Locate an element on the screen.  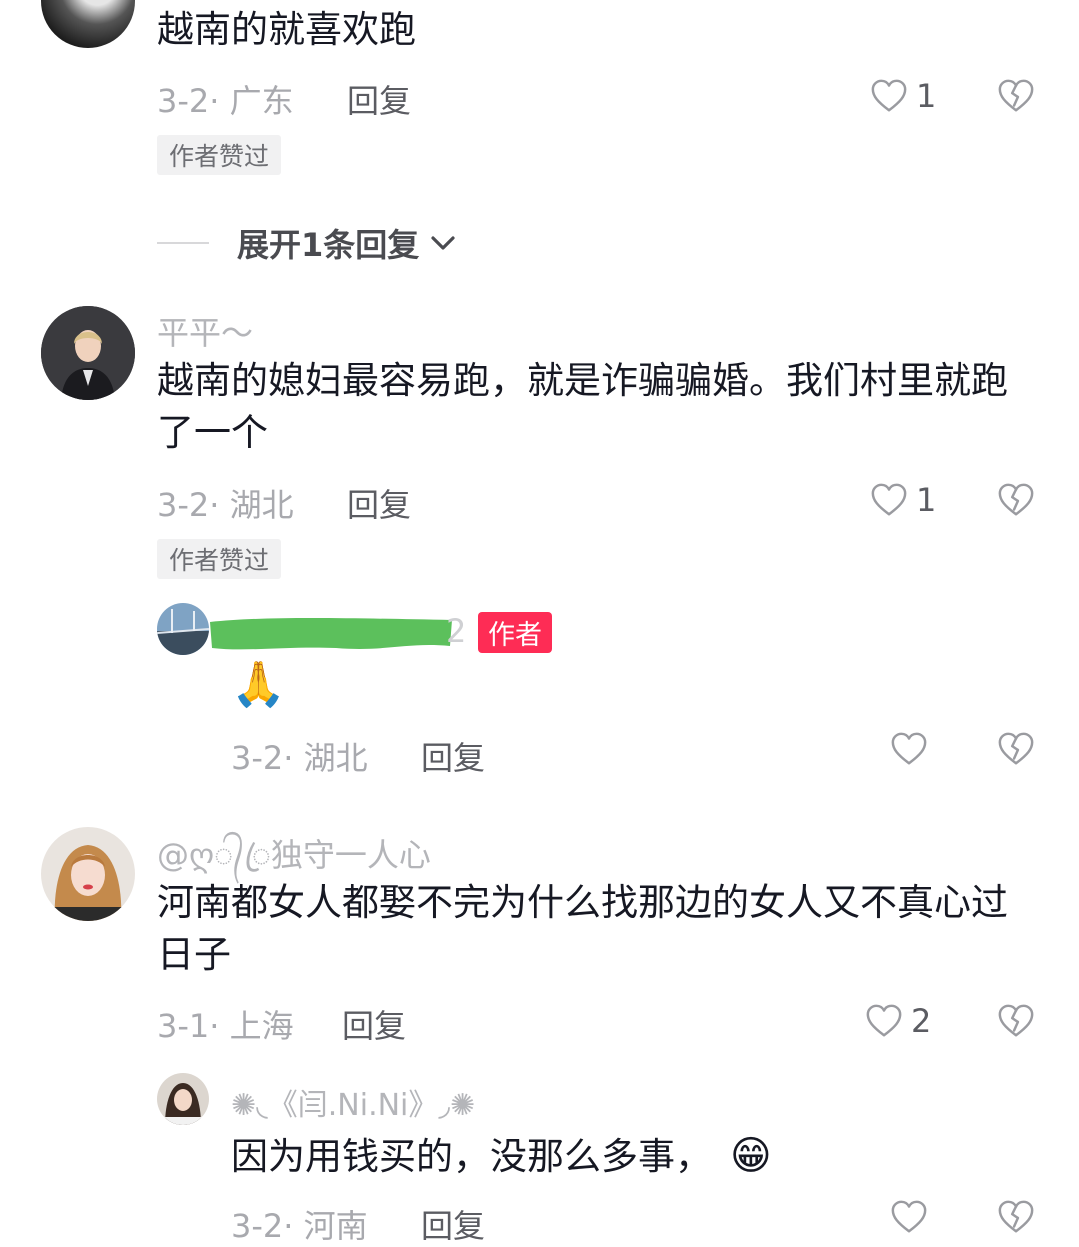
expand-replies-button: 展开1条回复 is located at coordinates (307, 243).